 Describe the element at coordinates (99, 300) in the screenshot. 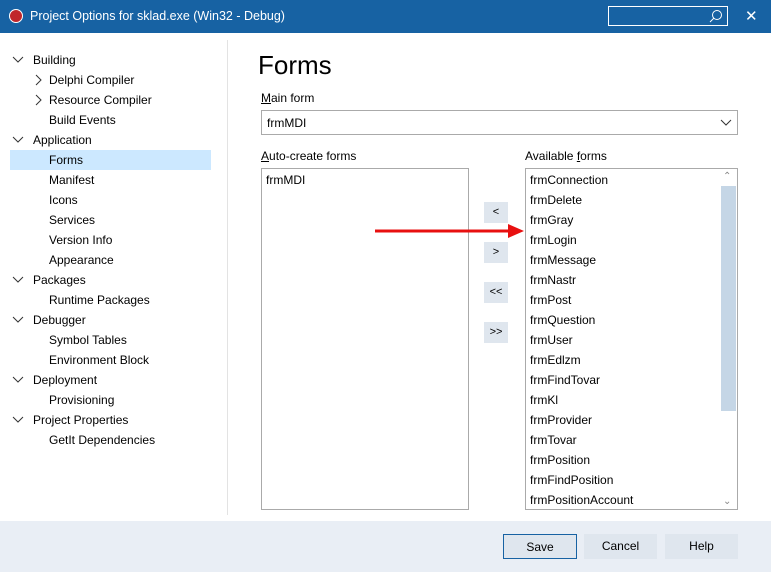

I see `tree-item-label: Runtime Packages` at that location.